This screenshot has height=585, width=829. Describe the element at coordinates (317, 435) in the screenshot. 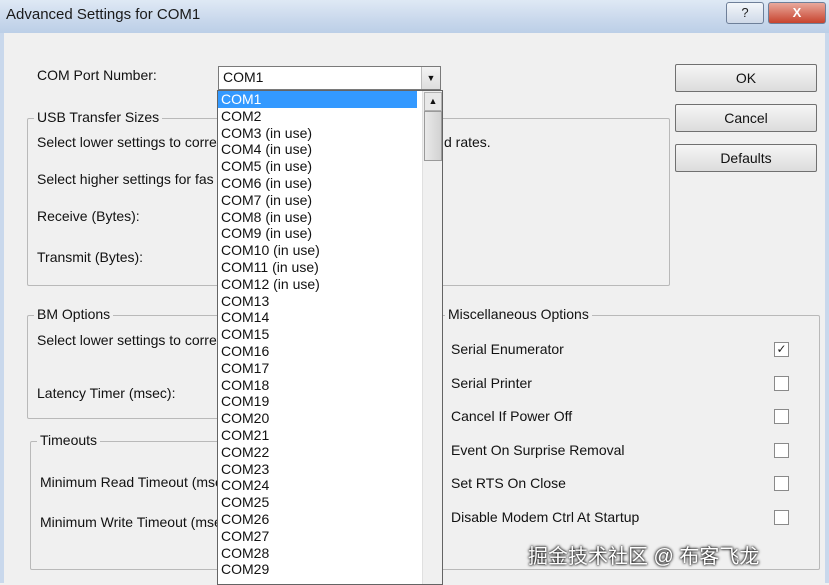

I see `dropdown-option: COM21` at that location.